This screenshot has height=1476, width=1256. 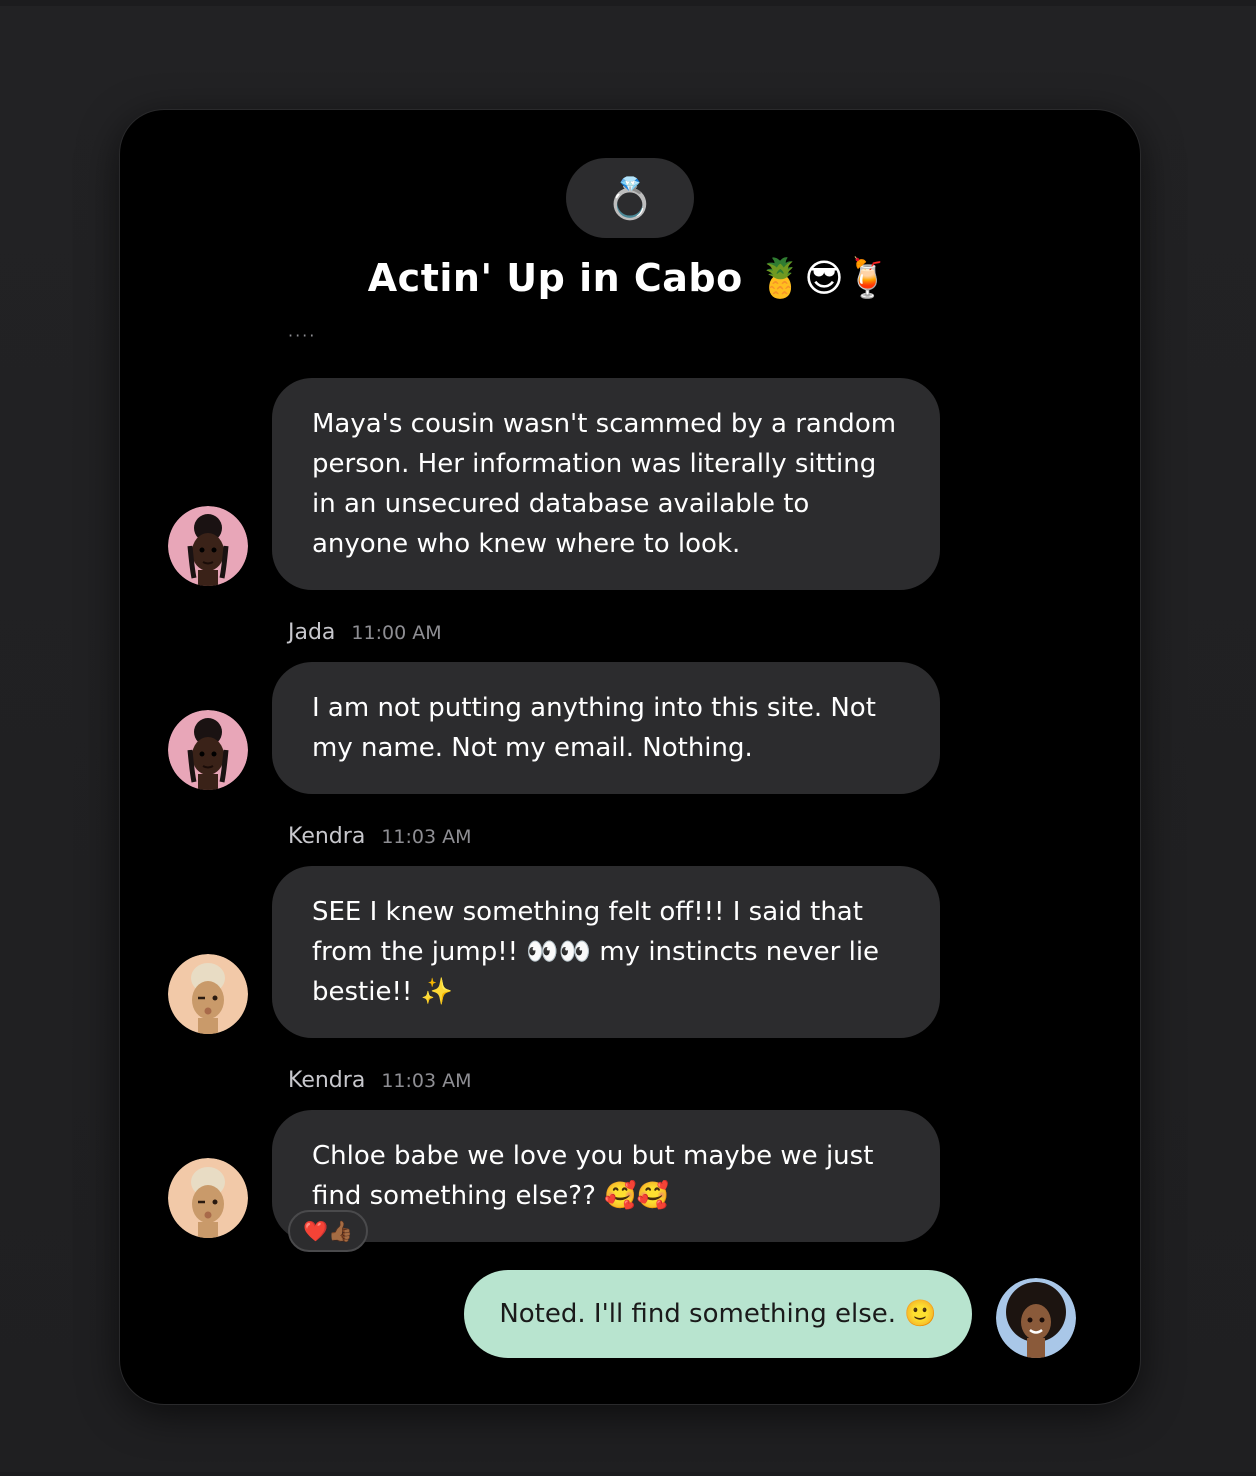 What do you see at coordinates (396, 633) in the screenshot?
I see `message-time: 11:00 AM` at bounding box center [396, 633].